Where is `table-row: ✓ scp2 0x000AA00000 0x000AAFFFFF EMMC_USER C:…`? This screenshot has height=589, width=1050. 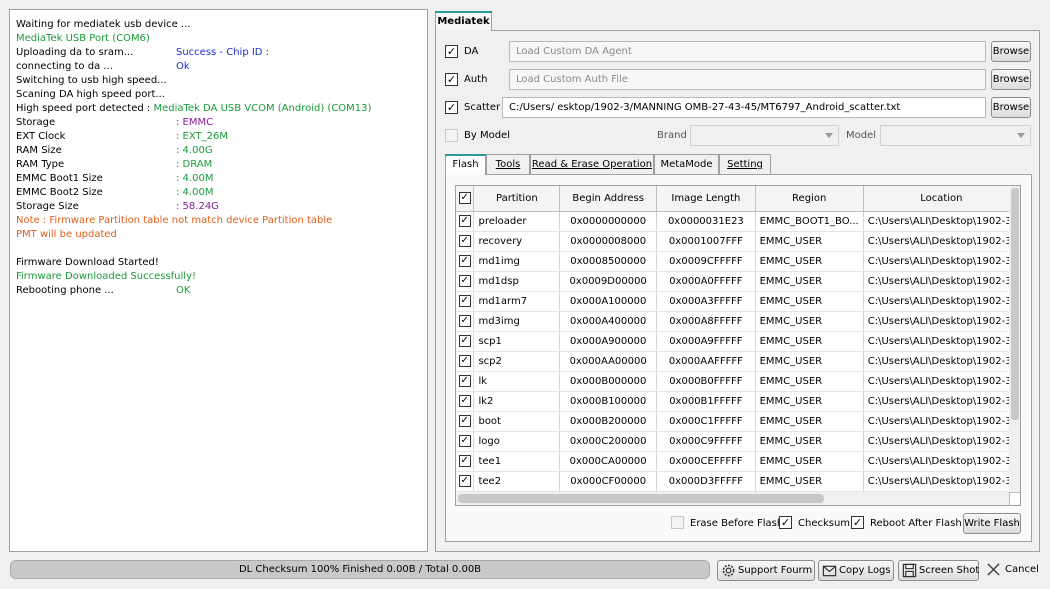
table-row: ✓ scp2 0x000AA00000 0x000AAFFFFF EMMC_USER C:… is located at coordinates (738, 361).